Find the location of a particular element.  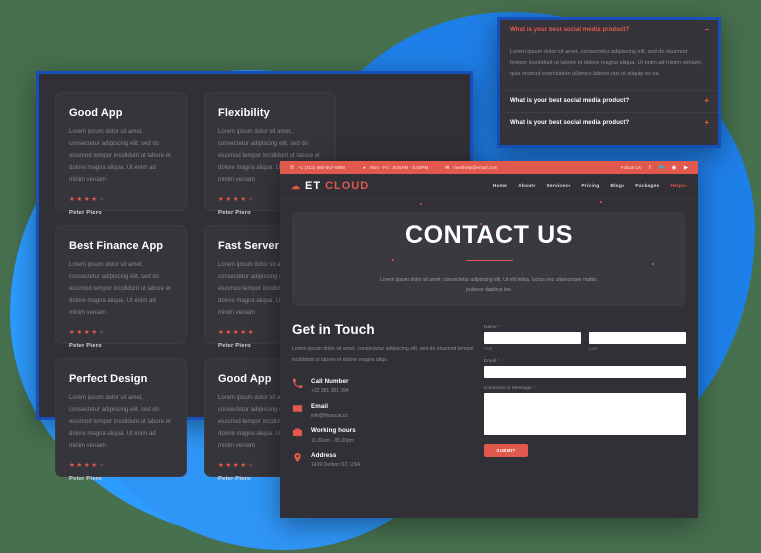

email-block: Email * is located at coordinates (585, 368).